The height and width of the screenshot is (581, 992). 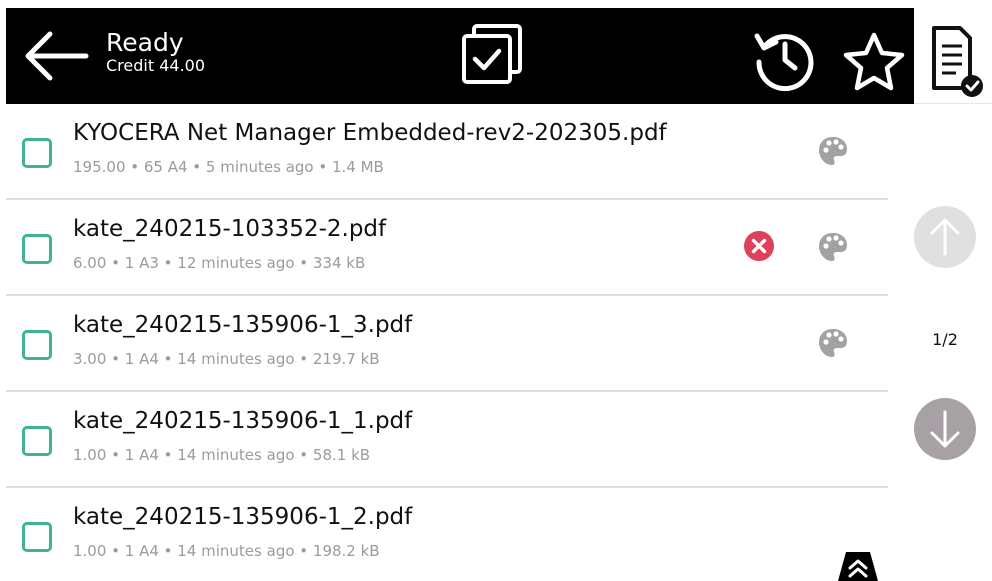 I want to click on select-all-icon, so click(x=492, y=54).